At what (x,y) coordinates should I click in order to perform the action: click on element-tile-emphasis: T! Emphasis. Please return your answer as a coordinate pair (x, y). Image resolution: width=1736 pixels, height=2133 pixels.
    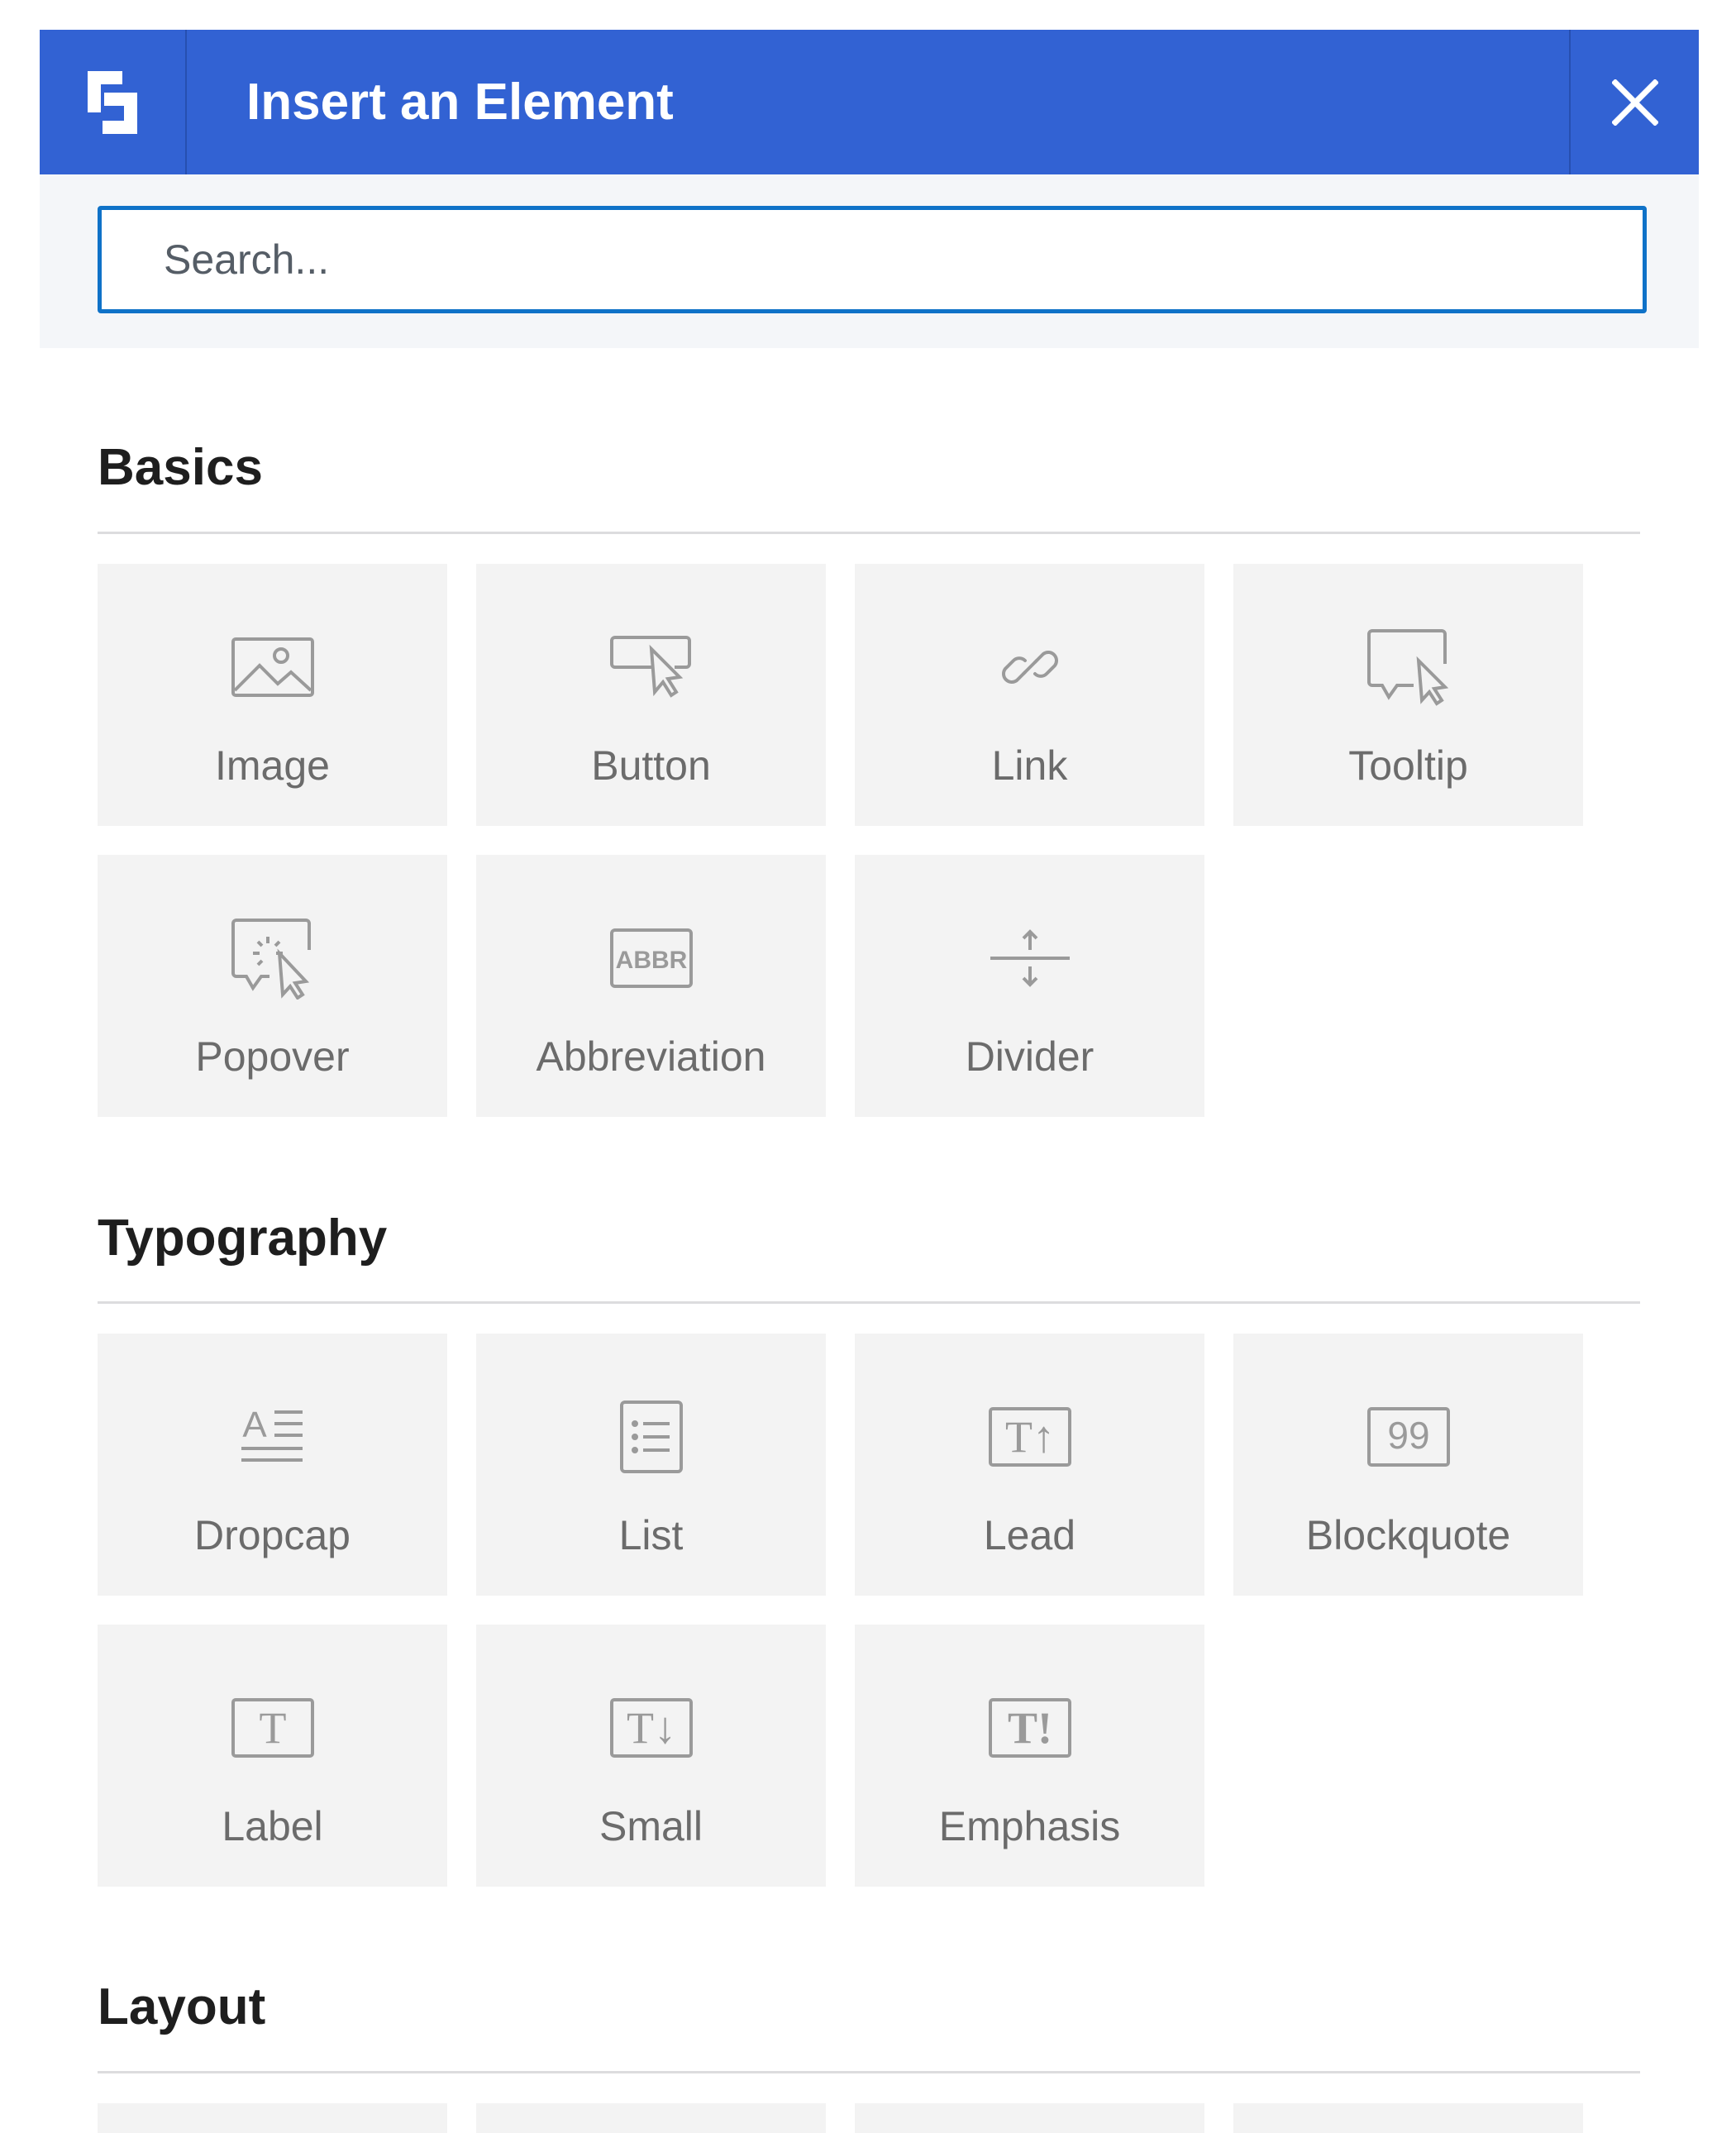
    Looking at the image, I should click on (1029, 1756).